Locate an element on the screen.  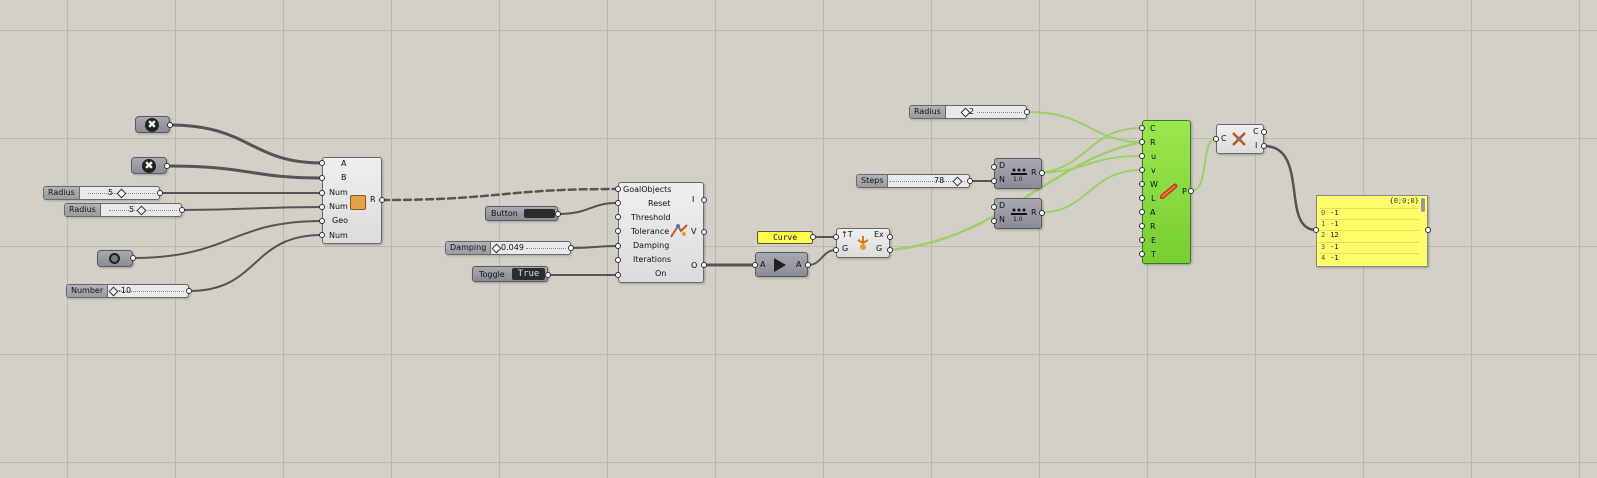
output-label: R is located at coordinates (1034, 212).